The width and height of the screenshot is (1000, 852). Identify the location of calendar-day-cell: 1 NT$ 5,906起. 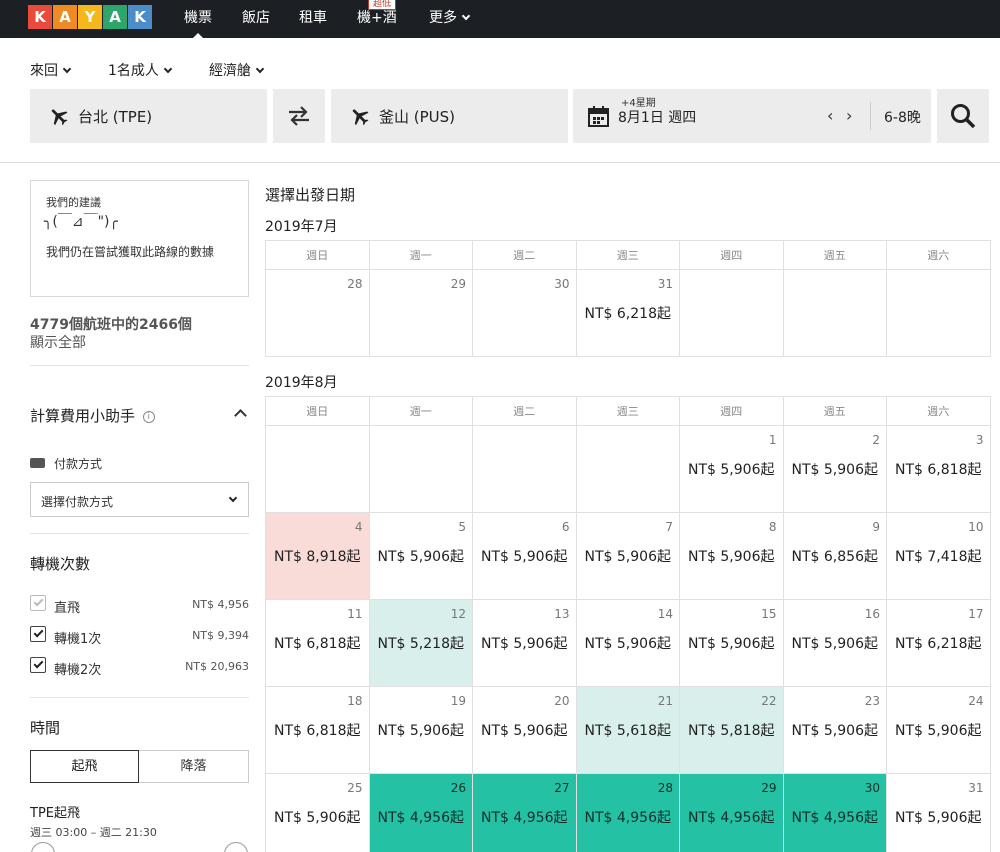
(731, 469).